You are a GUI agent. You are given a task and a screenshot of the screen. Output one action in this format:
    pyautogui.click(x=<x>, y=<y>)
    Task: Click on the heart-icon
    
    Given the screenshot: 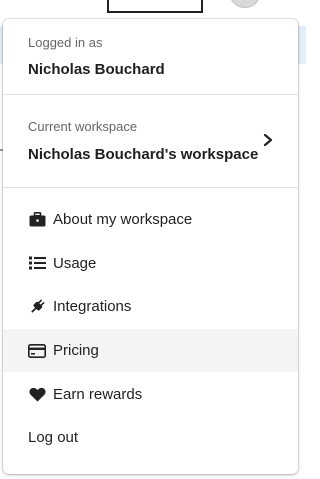 What is the action you would take?
    pyautogui.click(x=37, y=394)
    